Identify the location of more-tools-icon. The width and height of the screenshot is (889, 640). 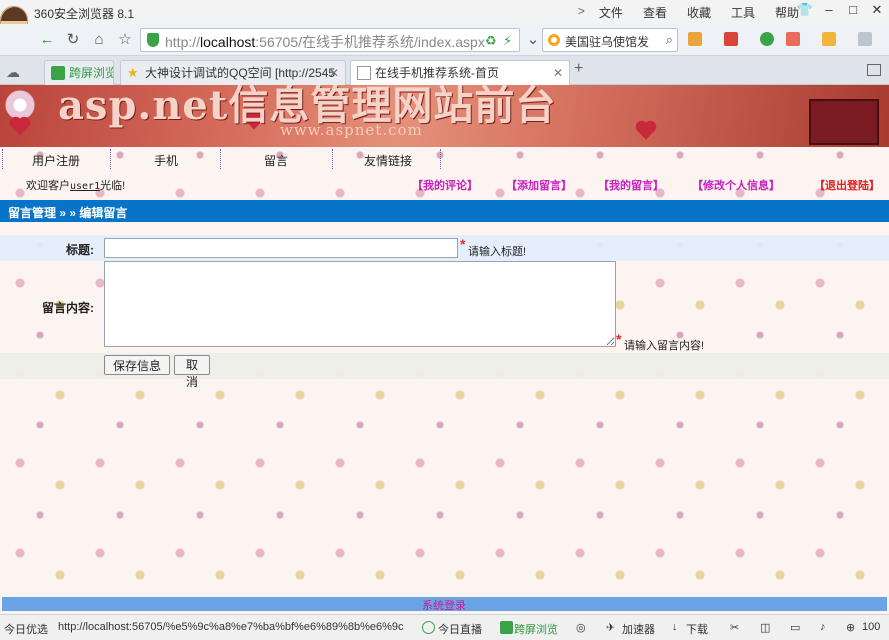
(865, 39).